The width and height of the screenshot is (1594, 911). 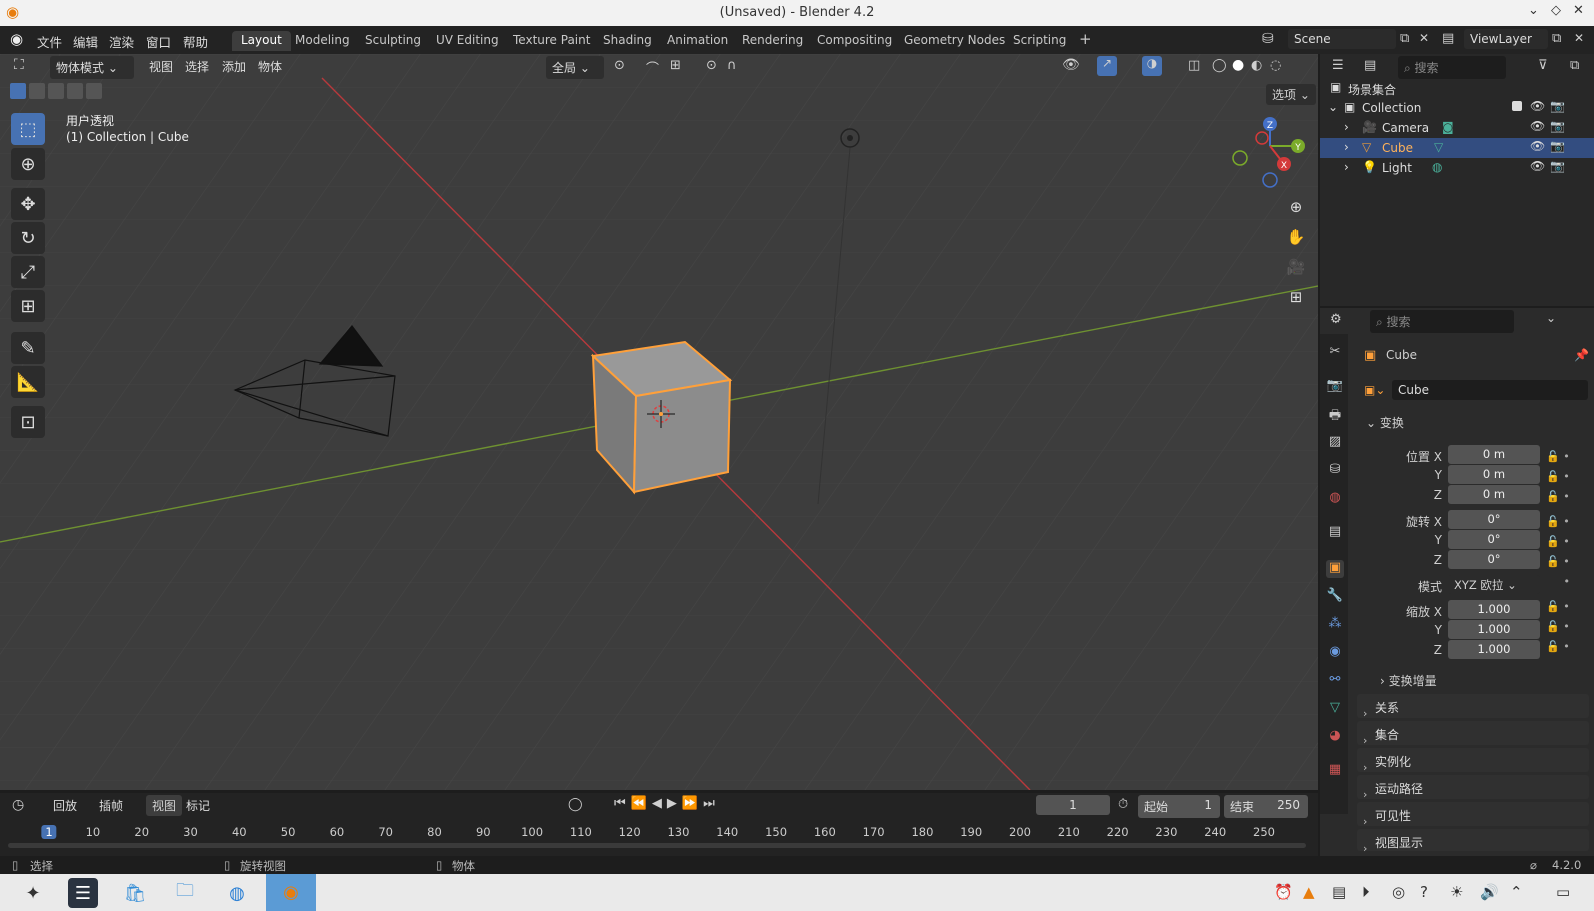 What do you see at coordinates (1424, 38) in the screenshot?
I see `delete-scene-icon: ✕` at bounding box center [1424, 38].